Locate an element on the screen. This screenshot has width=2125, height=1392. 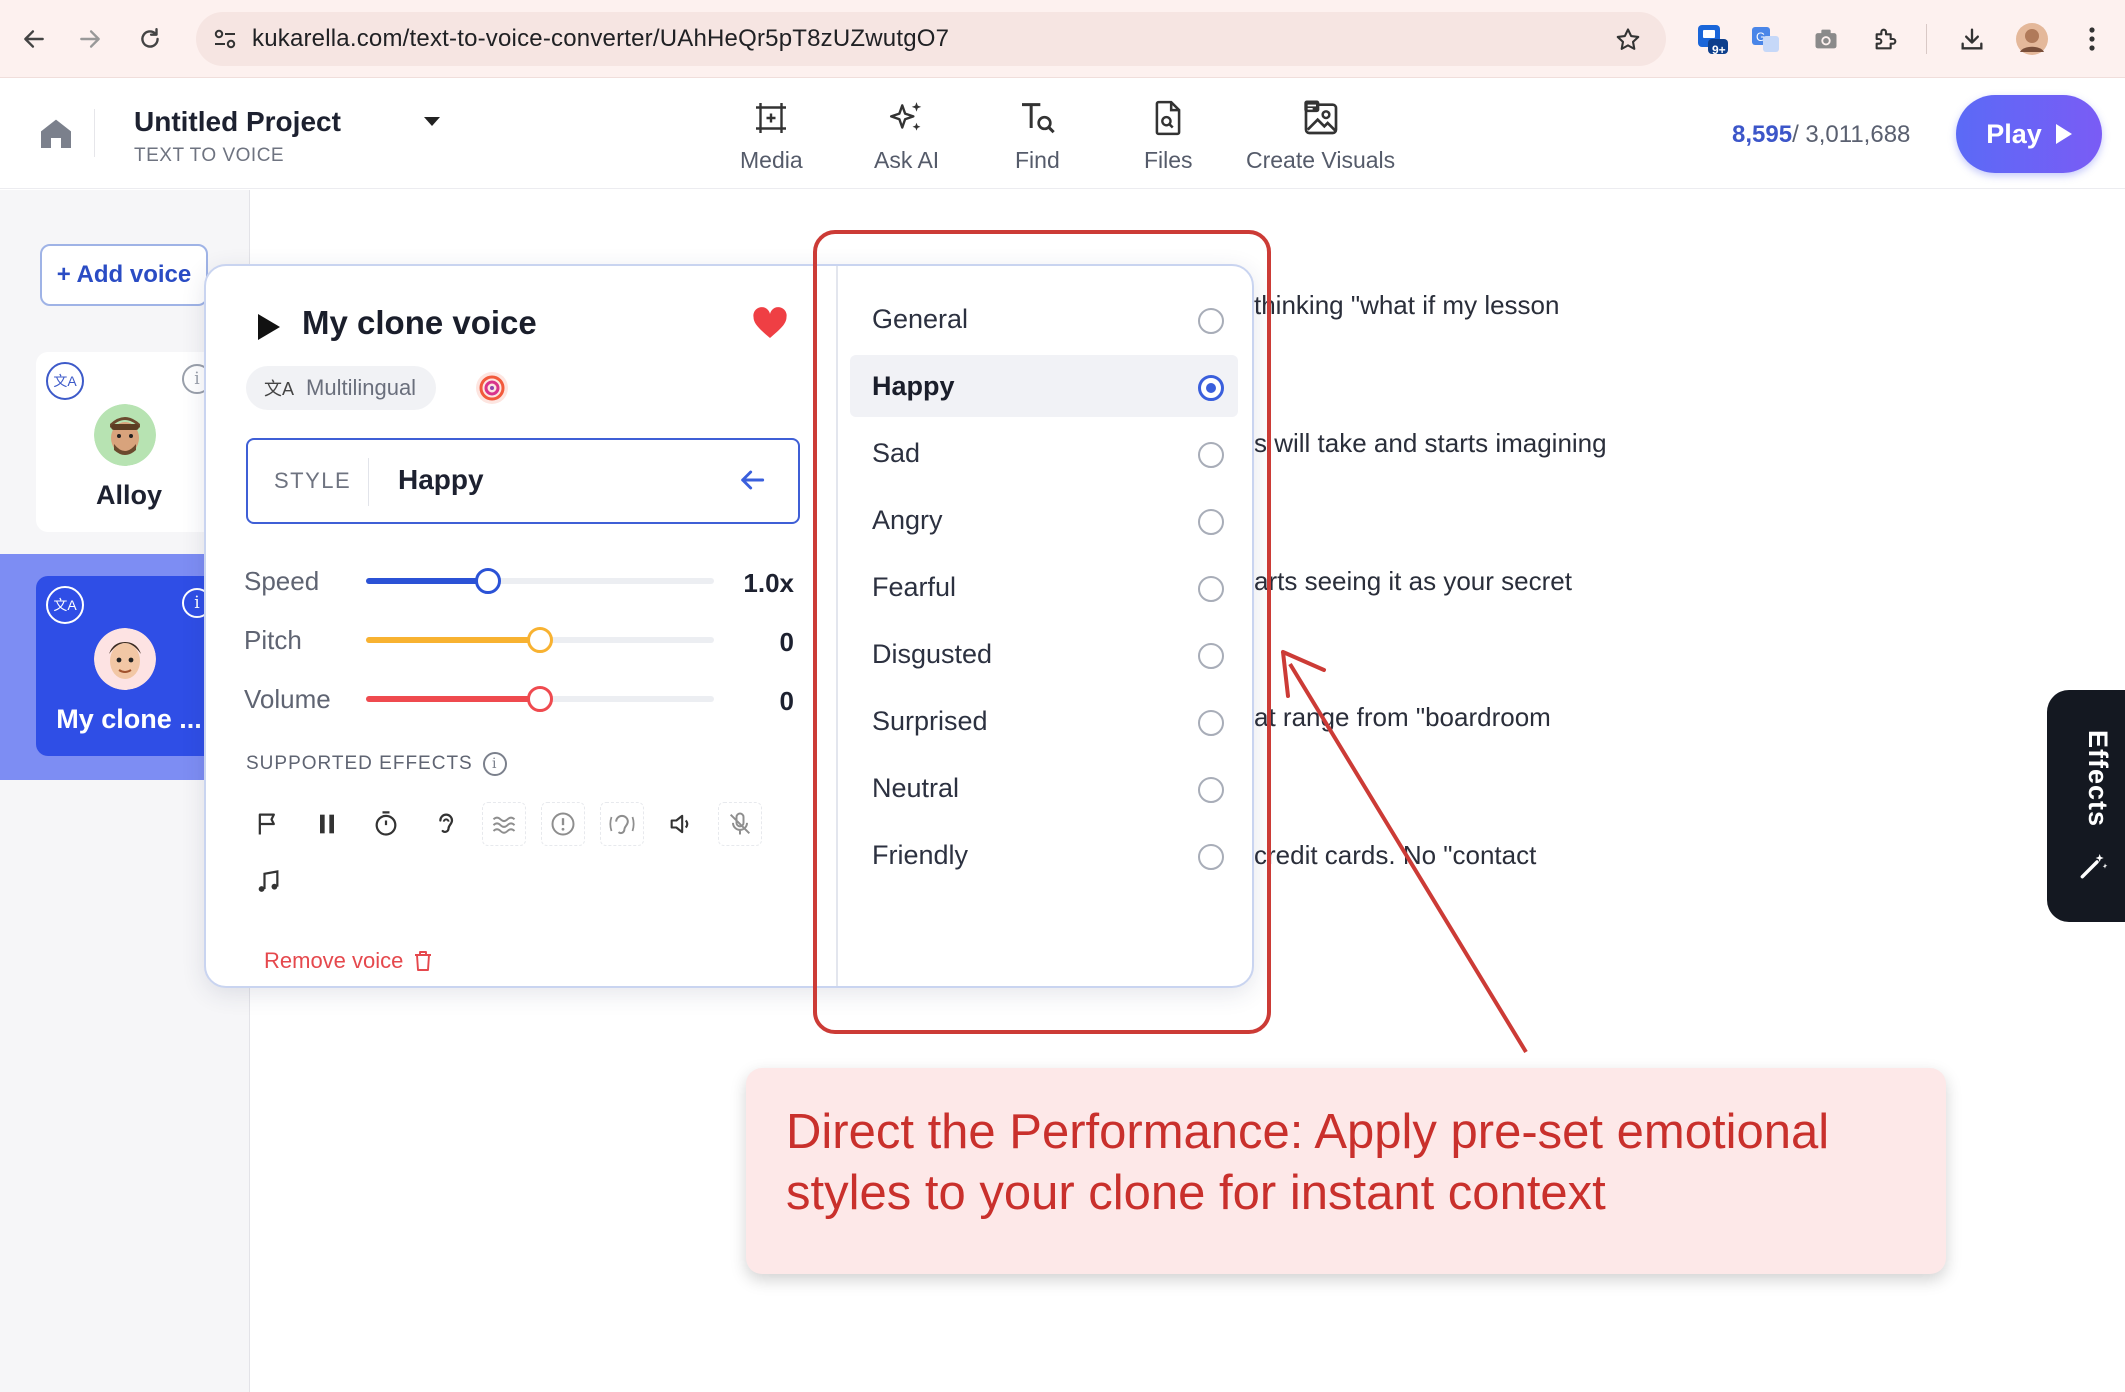
extensions-menu-button is located at coordinates (1886, 39).